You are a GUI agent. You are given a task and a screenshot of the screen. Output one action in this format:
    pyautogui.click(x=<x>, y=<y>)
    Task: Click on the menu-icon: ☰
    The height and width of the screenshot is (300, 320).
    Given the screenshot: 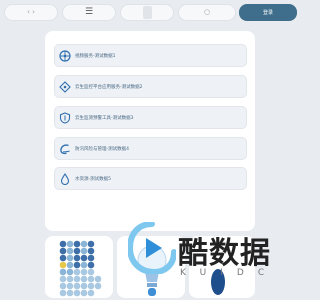 What is the action you would take?
    pyautogui.click(x=89, y=12)
    